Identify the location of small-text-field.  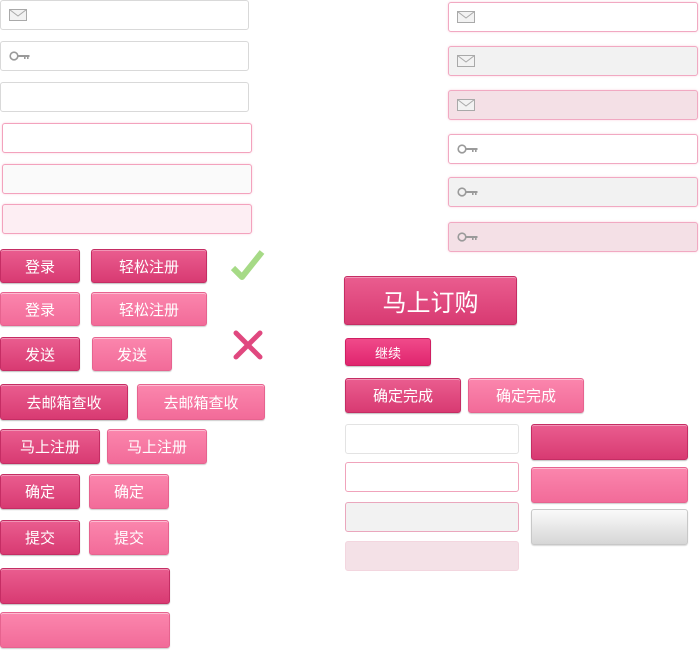
(432, 439).